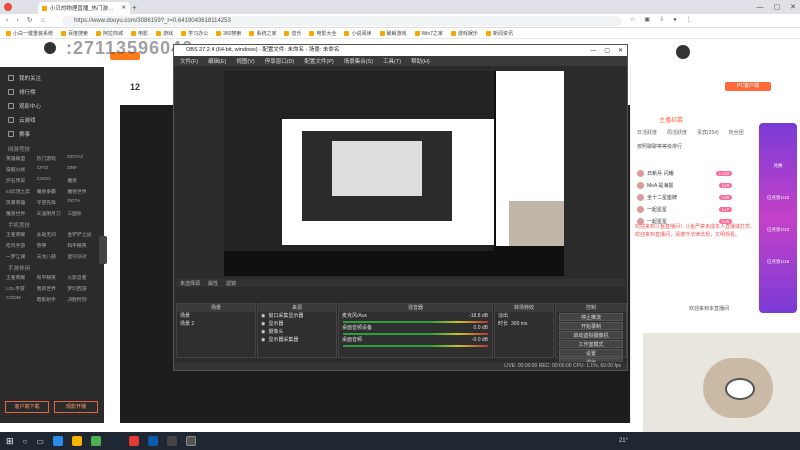  I want to click on sidebar-item: 排行榜, so click(52, 92).